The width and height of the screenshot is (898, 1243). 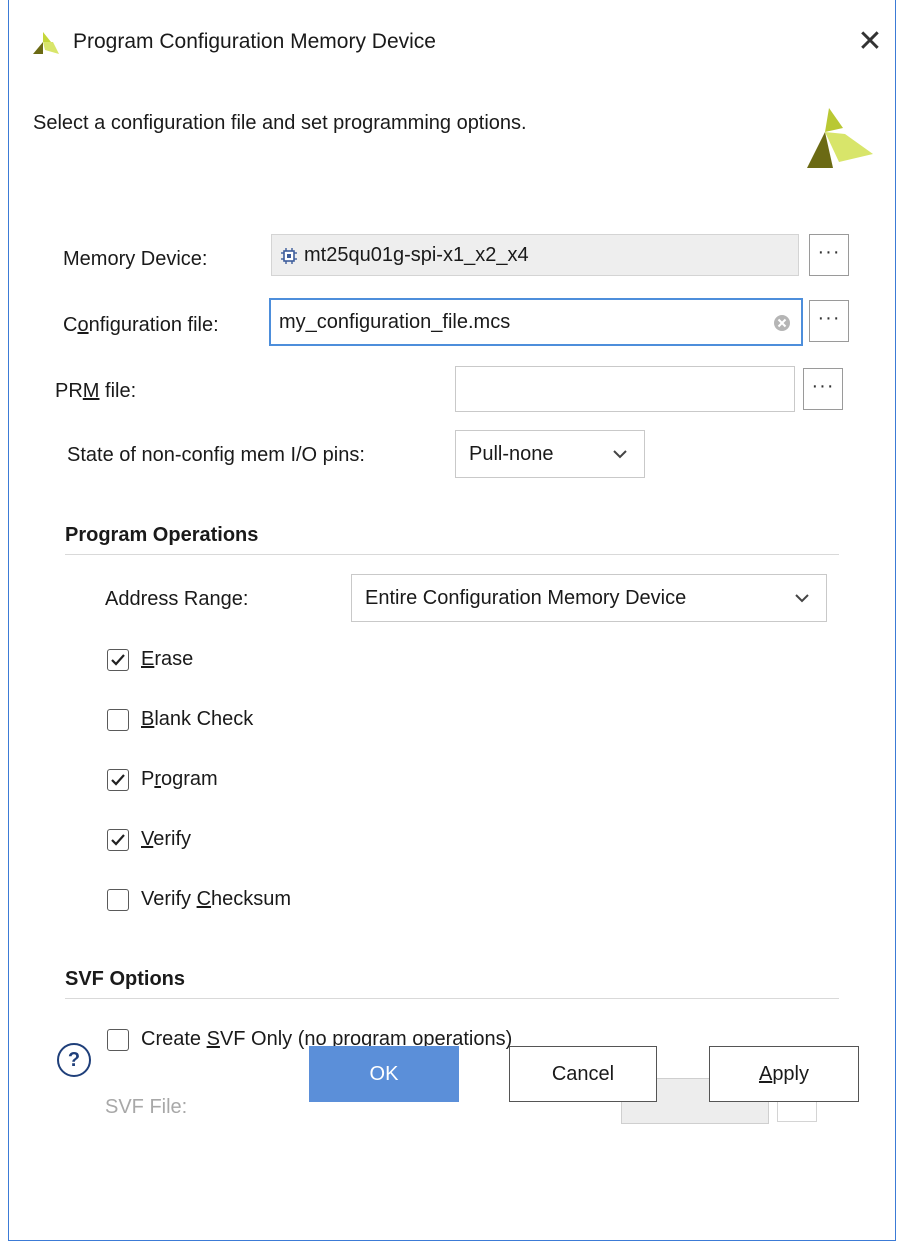 I want to click on blank-check-checkbox, so click(x=118, y=719).